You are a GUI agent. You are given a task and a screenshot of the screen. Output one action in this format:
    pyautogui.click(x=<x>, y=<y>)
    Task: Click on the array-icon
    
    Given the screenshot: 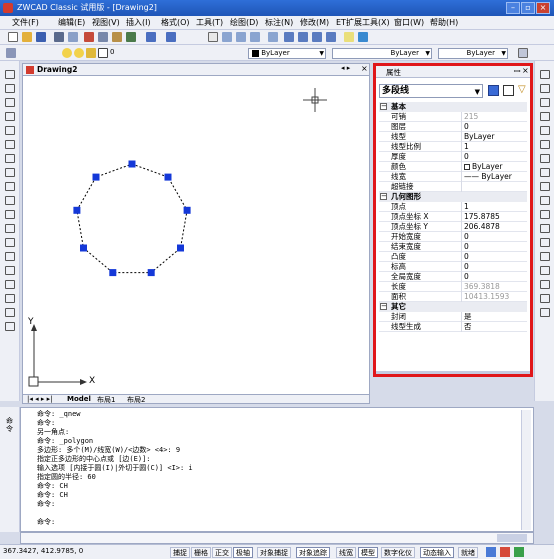 What is the action you would take?
    pyautogui.click(x=545, y=130)
    